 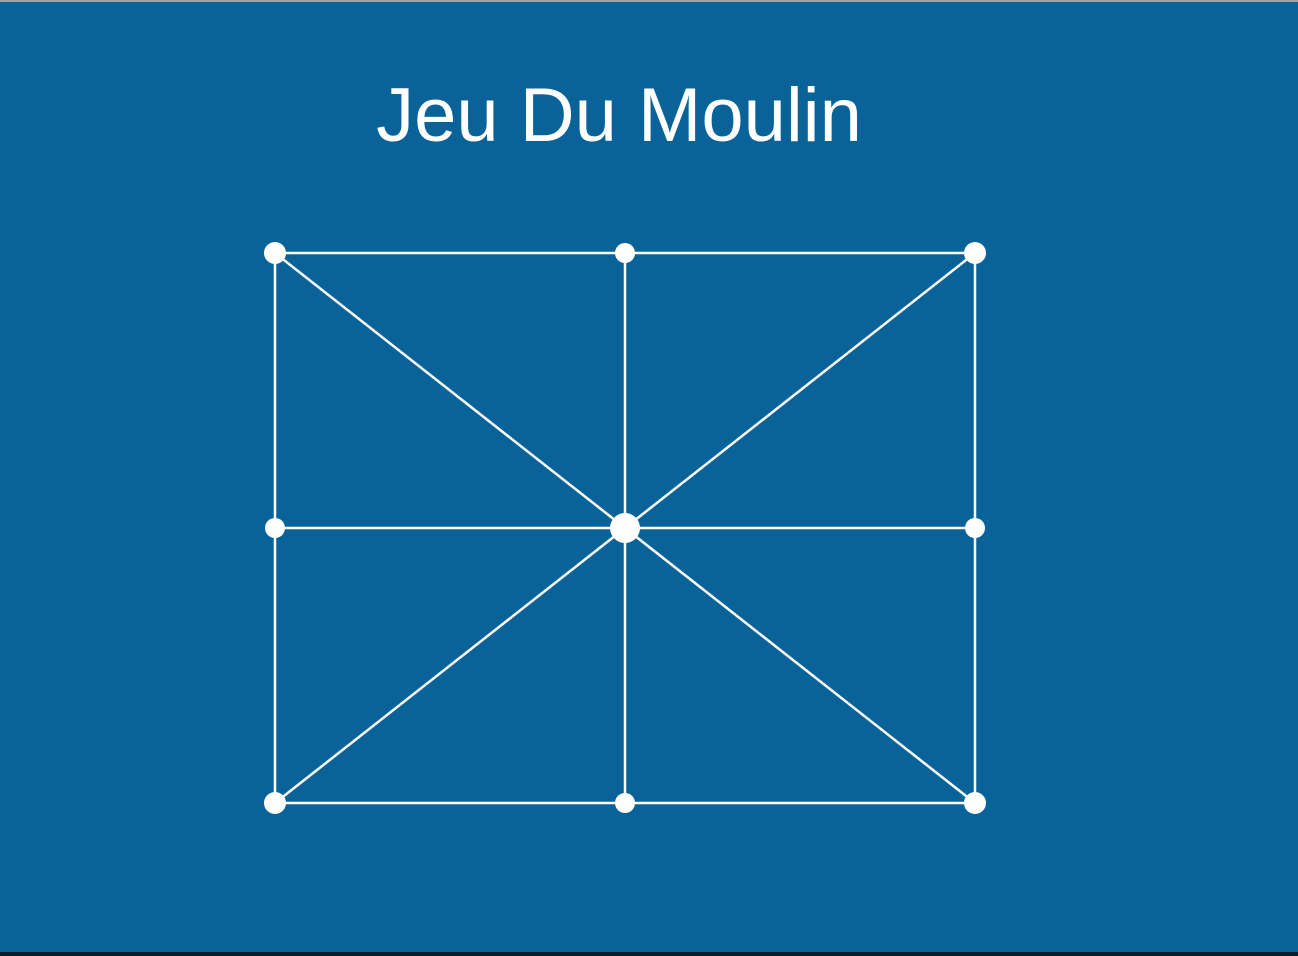 I want to click on window-bottom-edge, so click(x=649, y=954).